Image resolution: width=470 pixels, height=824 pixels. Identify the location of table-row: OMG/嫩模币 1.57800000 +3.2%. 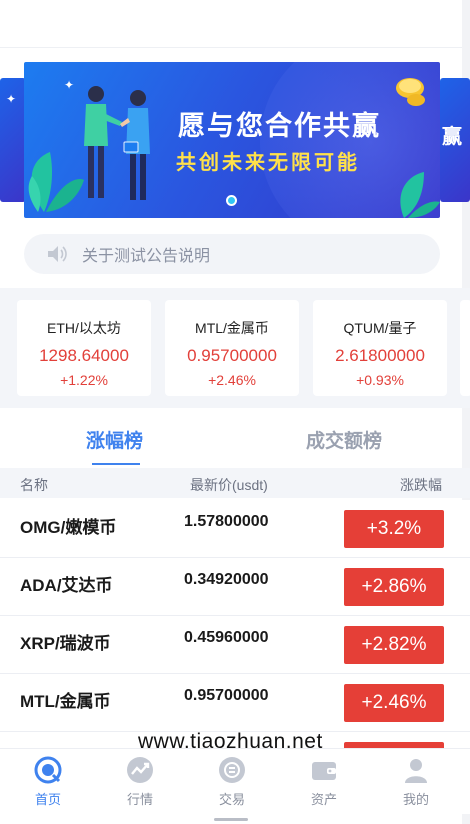
(235, 529).